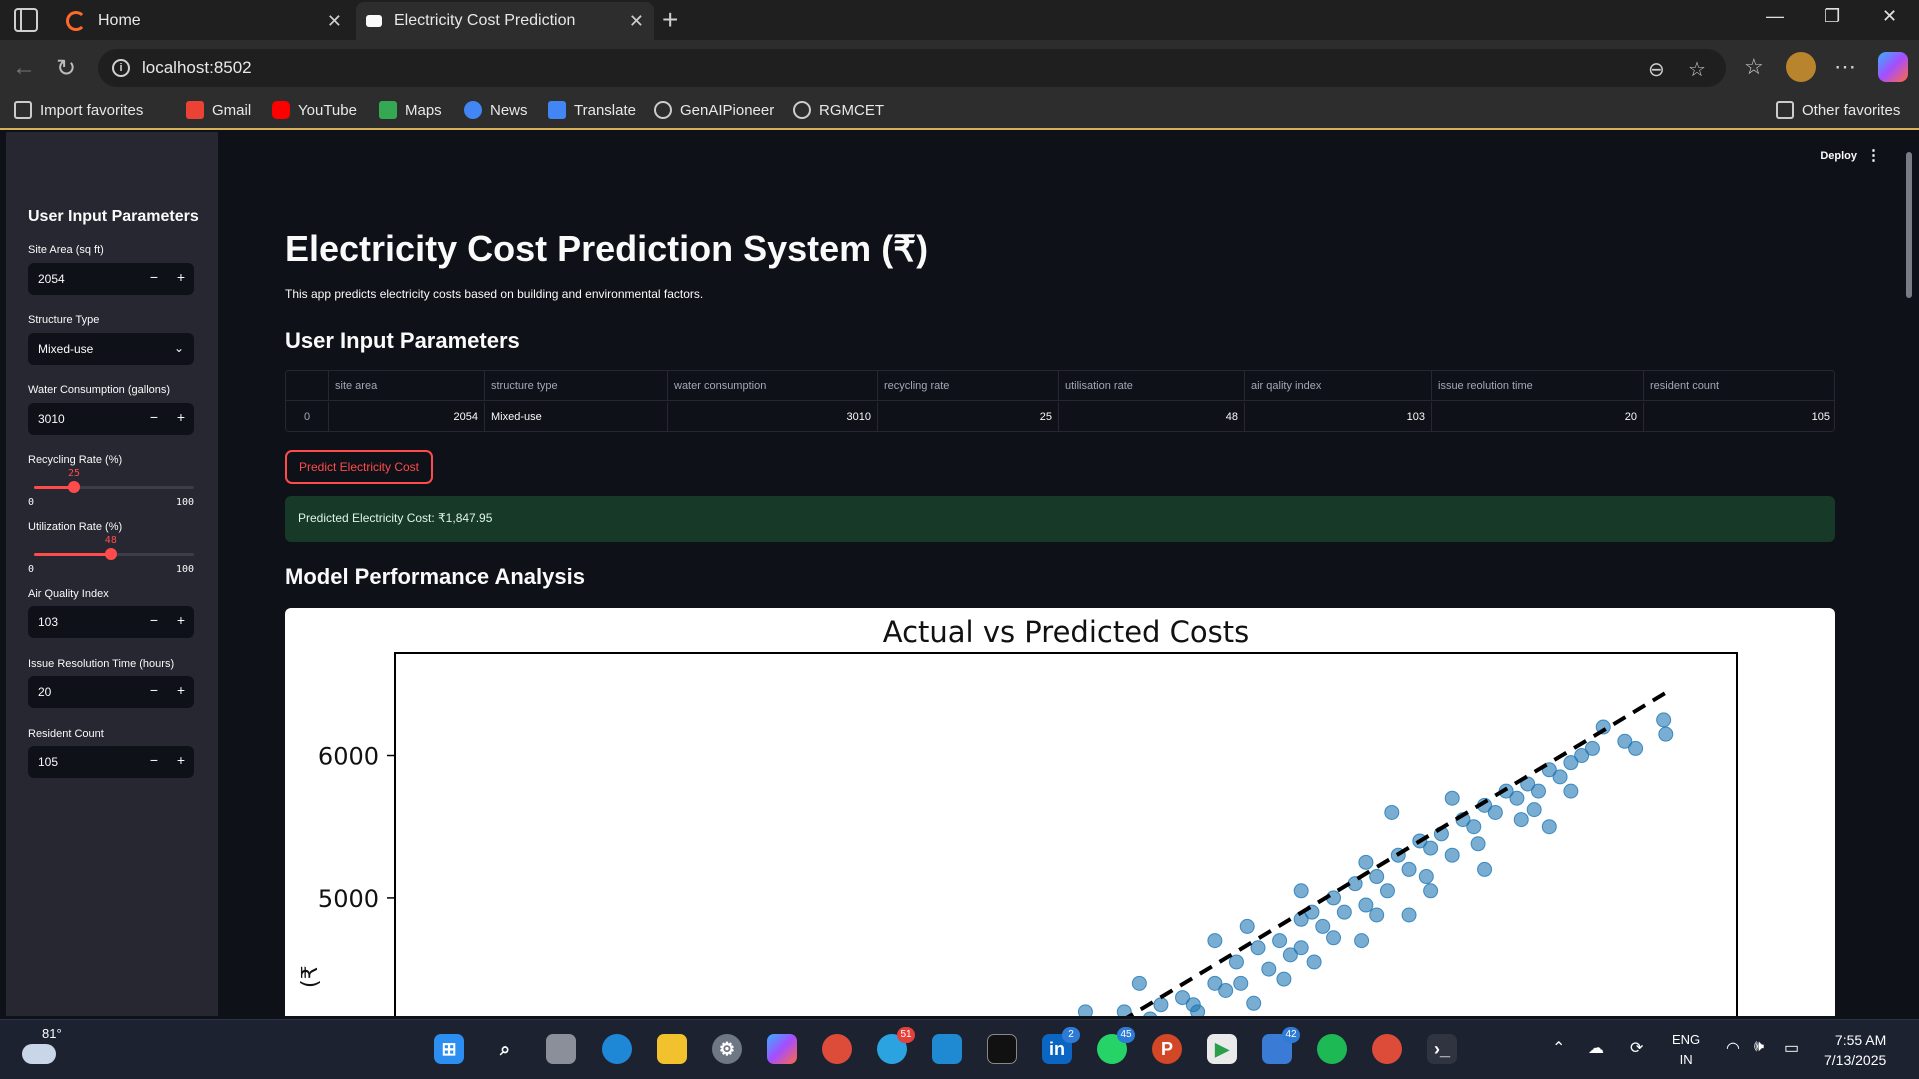  I want to click on favorite-star-icon: ☆, so click(1697, 69).